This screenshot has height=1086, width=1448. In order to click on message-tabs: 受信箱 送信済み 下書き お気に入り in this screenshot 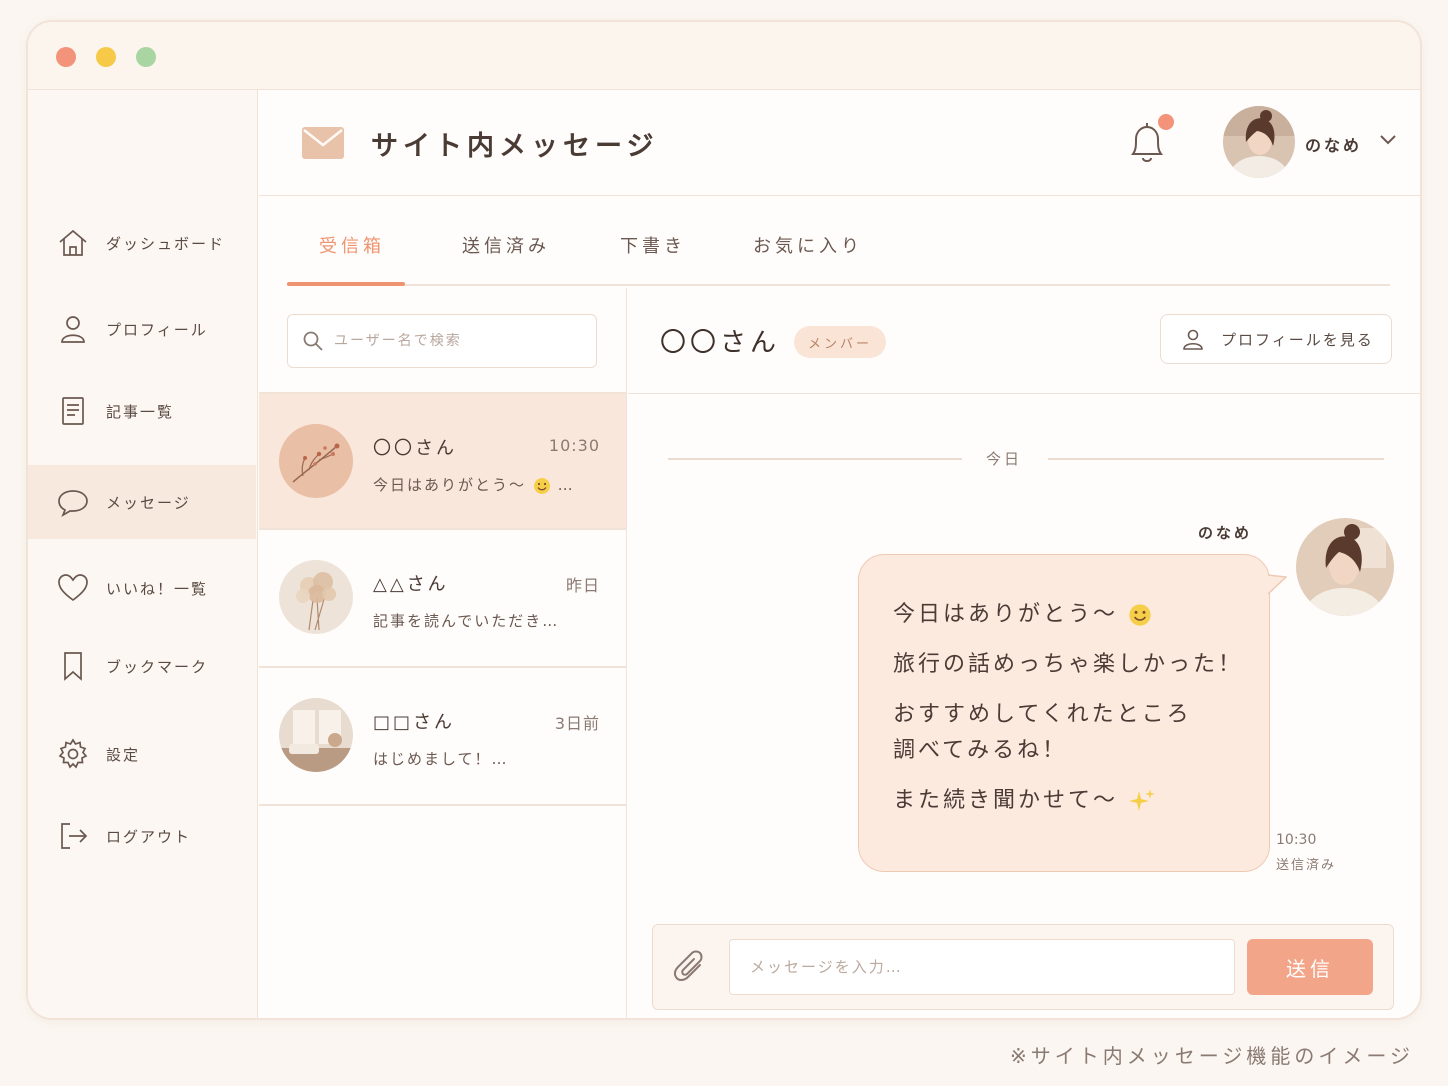, I will do `click(839, 242)`.